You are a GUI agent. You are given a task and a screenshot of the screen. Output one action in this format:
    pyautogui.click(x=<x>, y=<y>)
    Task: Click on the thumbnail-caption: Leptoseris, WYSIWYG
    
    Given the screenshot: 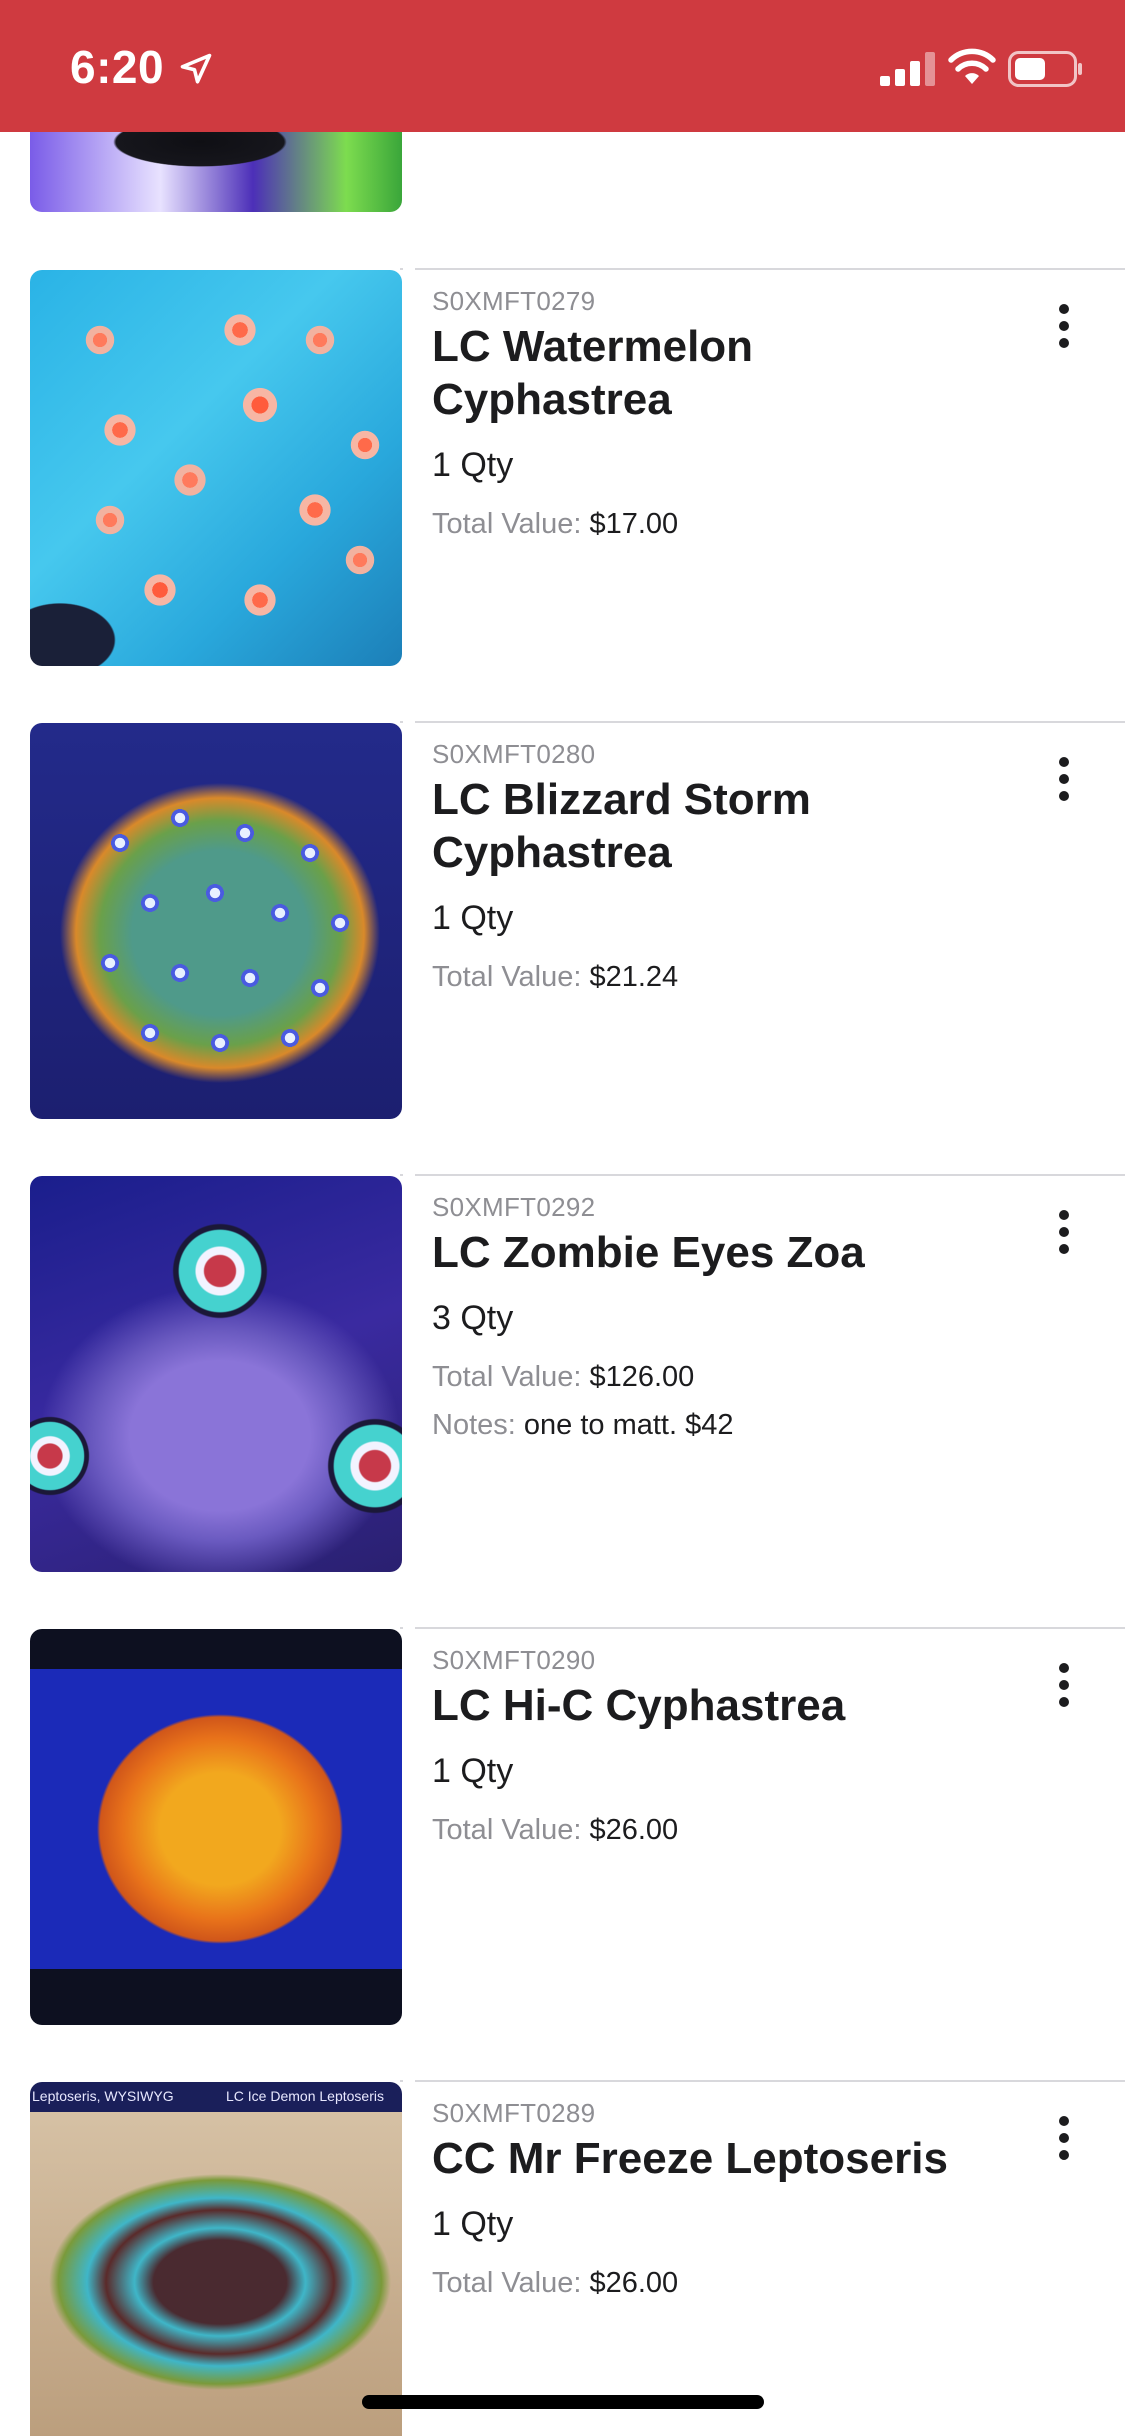 What is the action you would take?
    pyautogui.click(x=103, y=2096)
    